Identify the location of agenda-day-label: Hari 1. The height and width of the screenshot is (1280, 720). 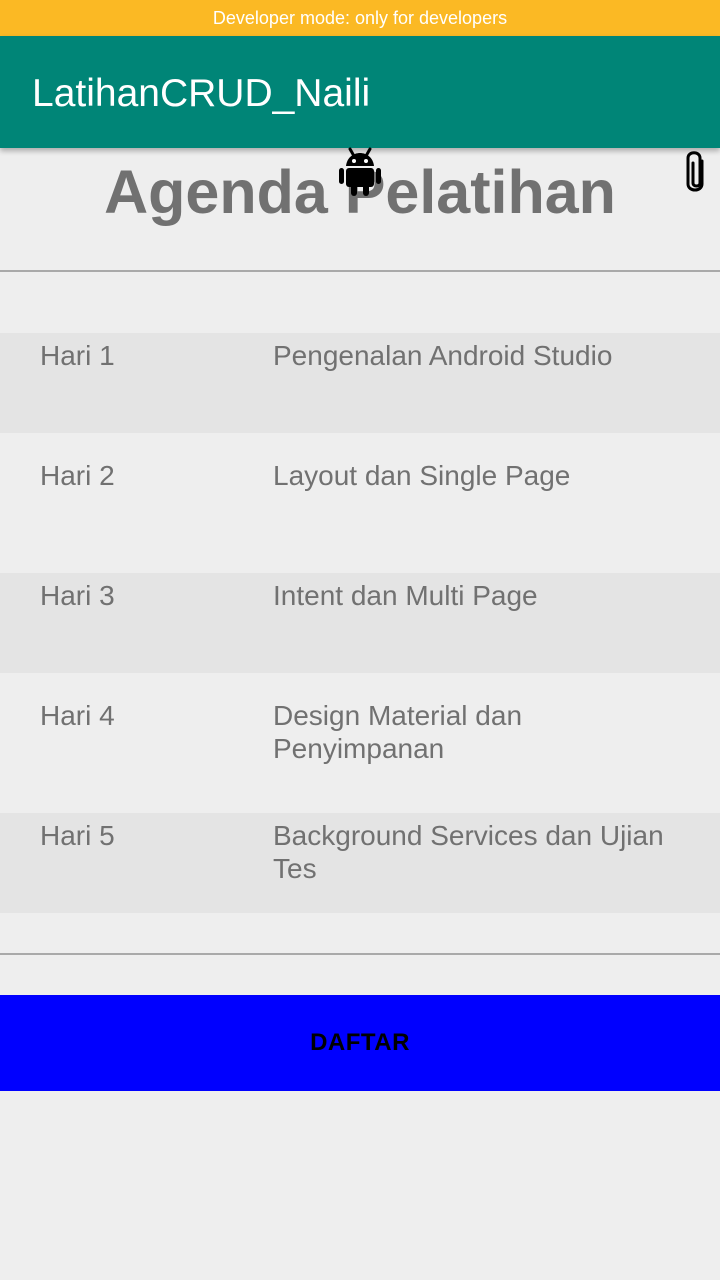
(77, 355).